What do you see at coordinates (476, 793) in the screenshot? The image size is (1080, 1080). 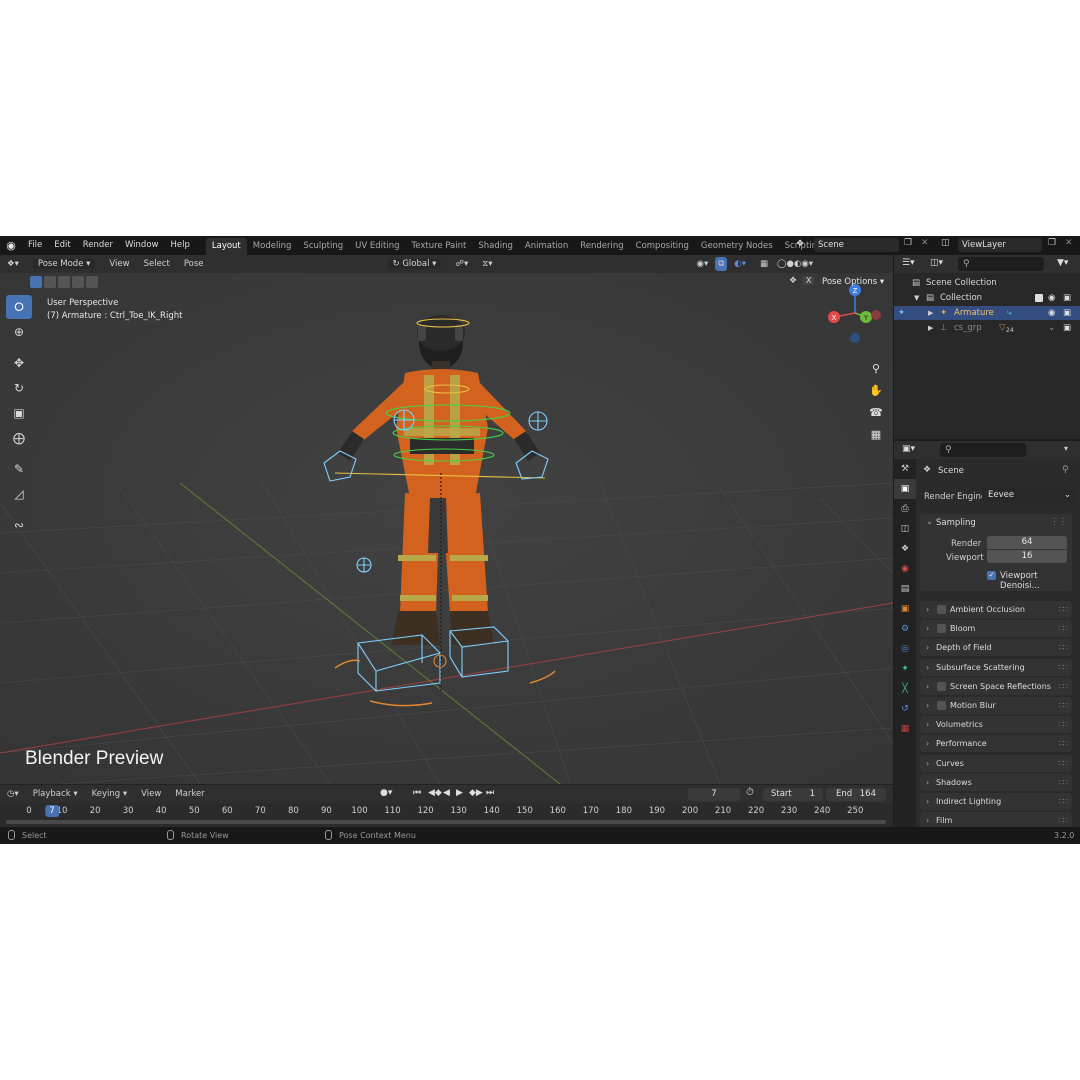 I see `next-keyframe-button: ◆▶` at bounding box center [476, 793].